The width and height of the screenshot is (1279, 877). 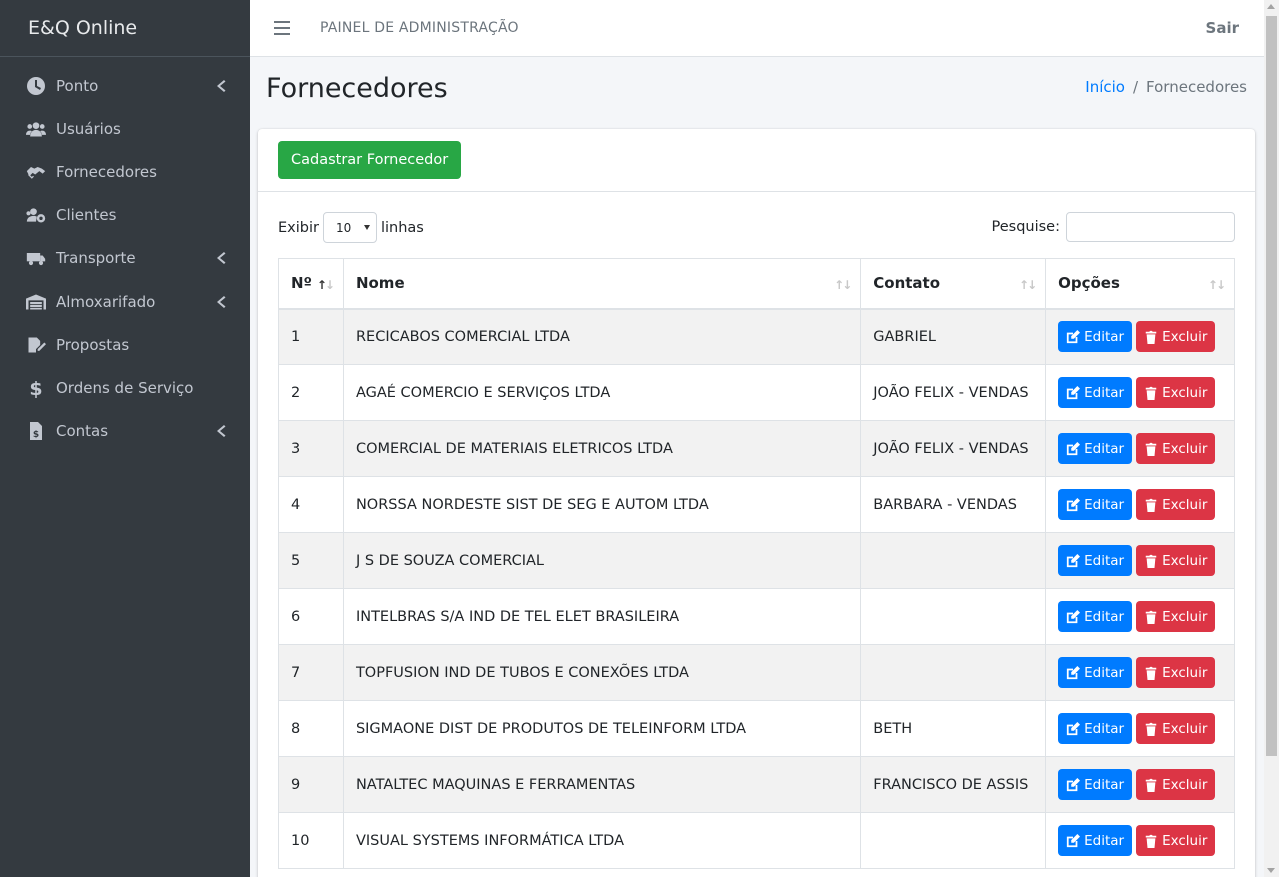 What do you see at coordinates (602, 840) in the screenshot?
I see `cell-name: VISUAL SYSTEMS INFORMÁTICA LTDA` at bounding box center [602, 840].